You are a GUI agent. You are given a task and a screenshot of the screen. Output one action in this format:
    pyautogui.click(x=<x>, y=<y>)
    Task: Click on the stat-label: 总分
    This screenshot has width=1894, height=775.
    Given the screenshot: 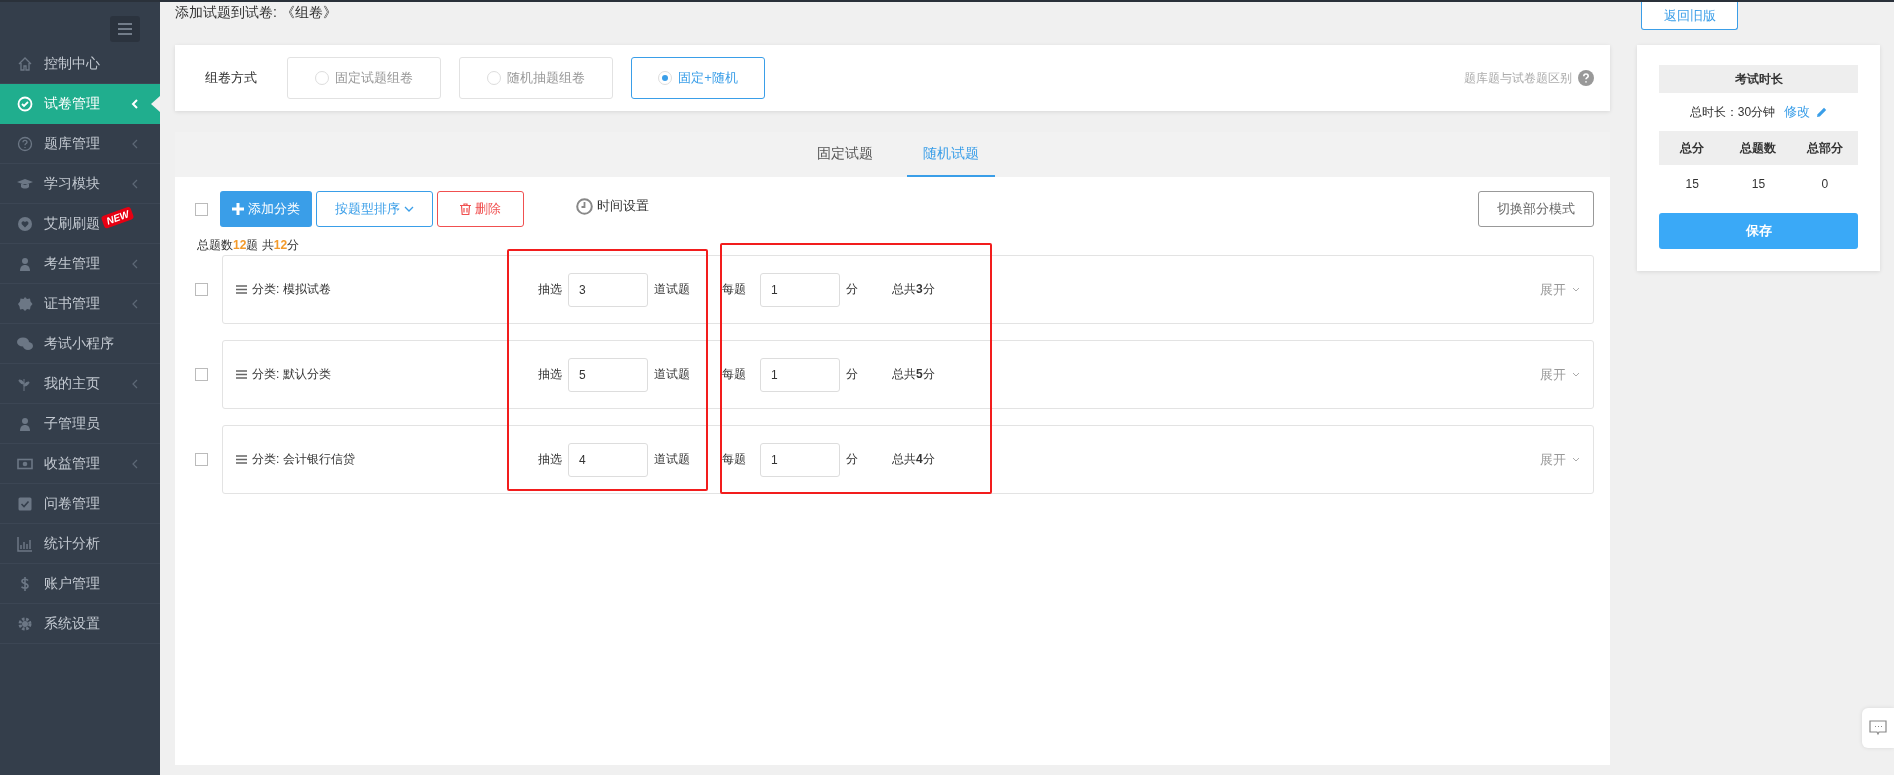 What is the action you would take?
    pyautogui.click(x=1692, y=148)
    